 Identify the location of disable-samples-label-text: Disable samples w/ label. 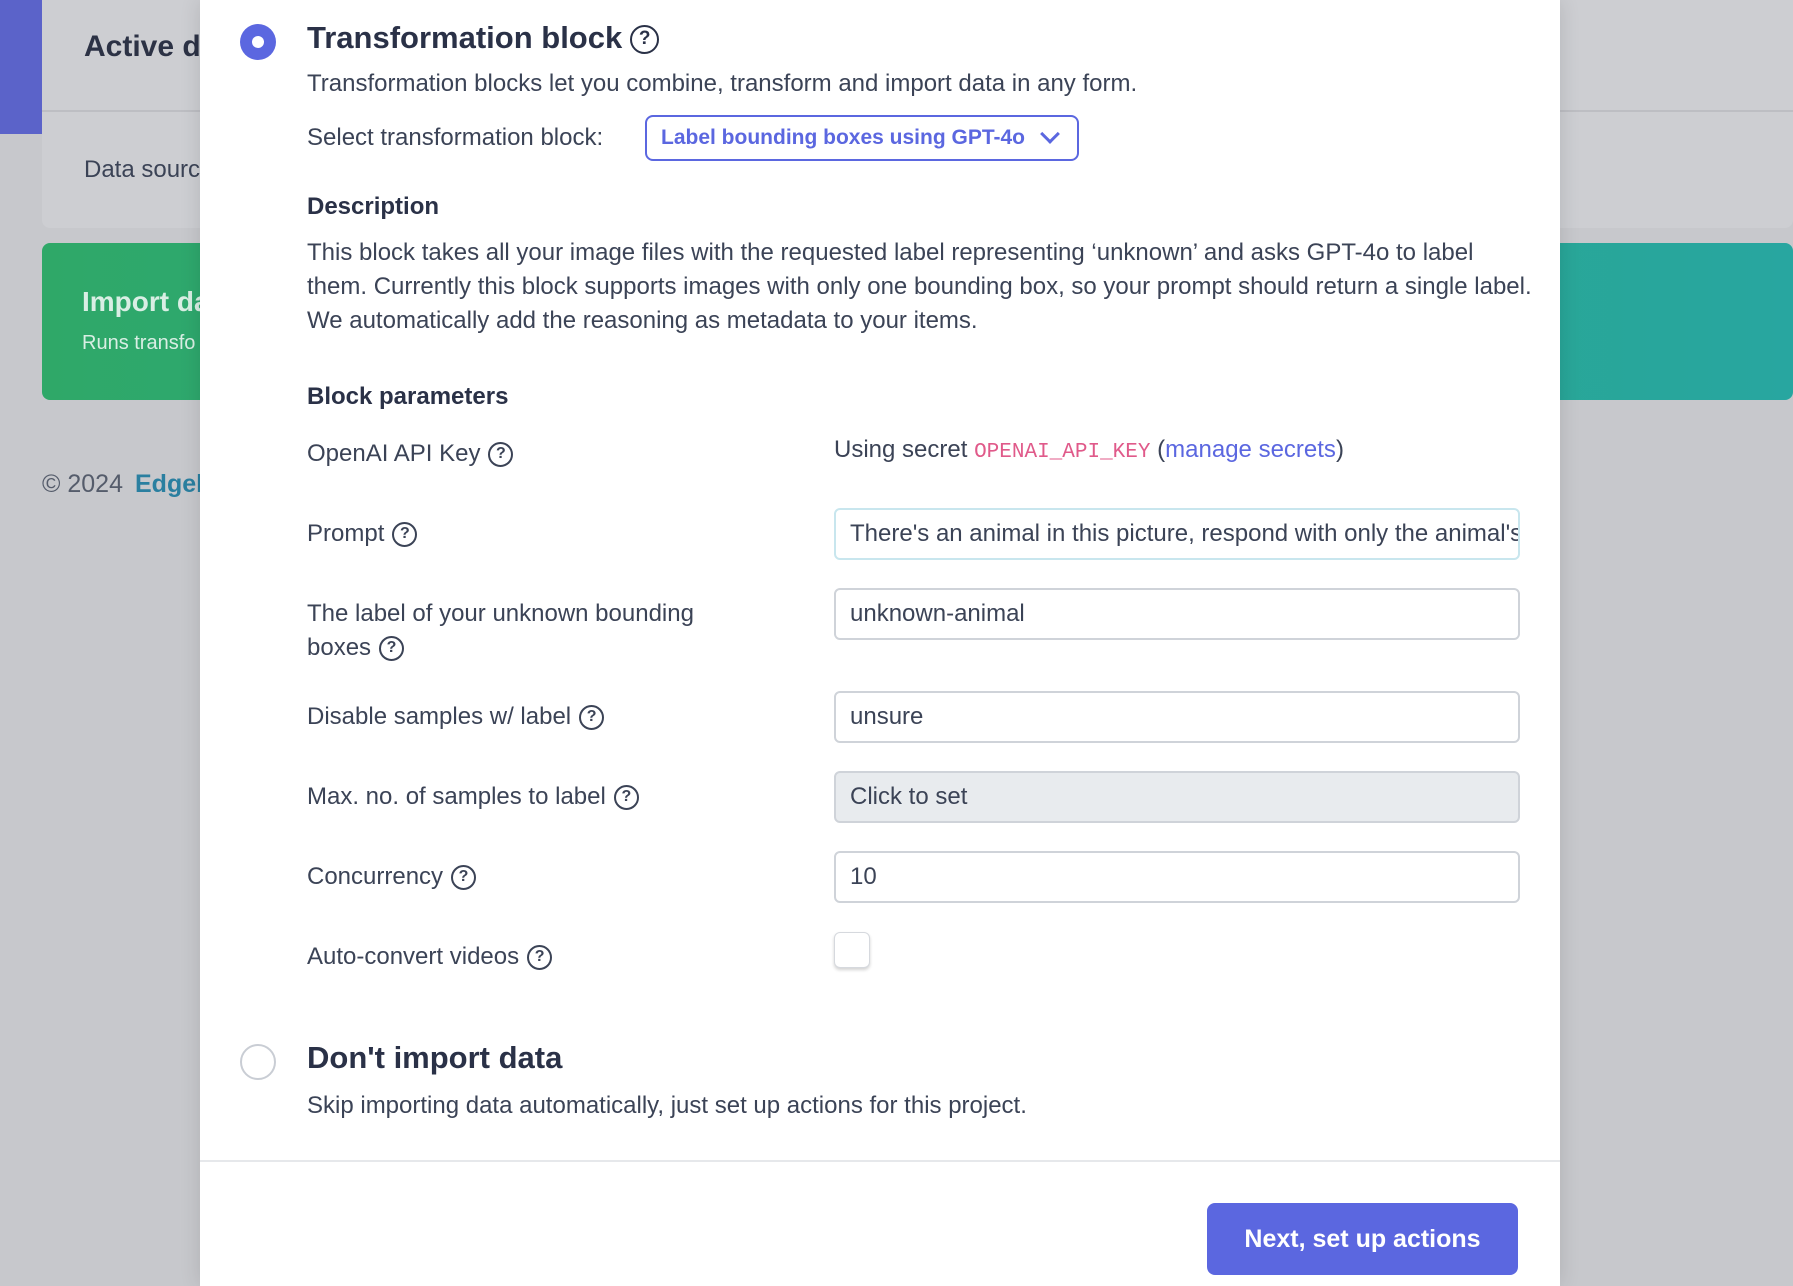
(439, 716).